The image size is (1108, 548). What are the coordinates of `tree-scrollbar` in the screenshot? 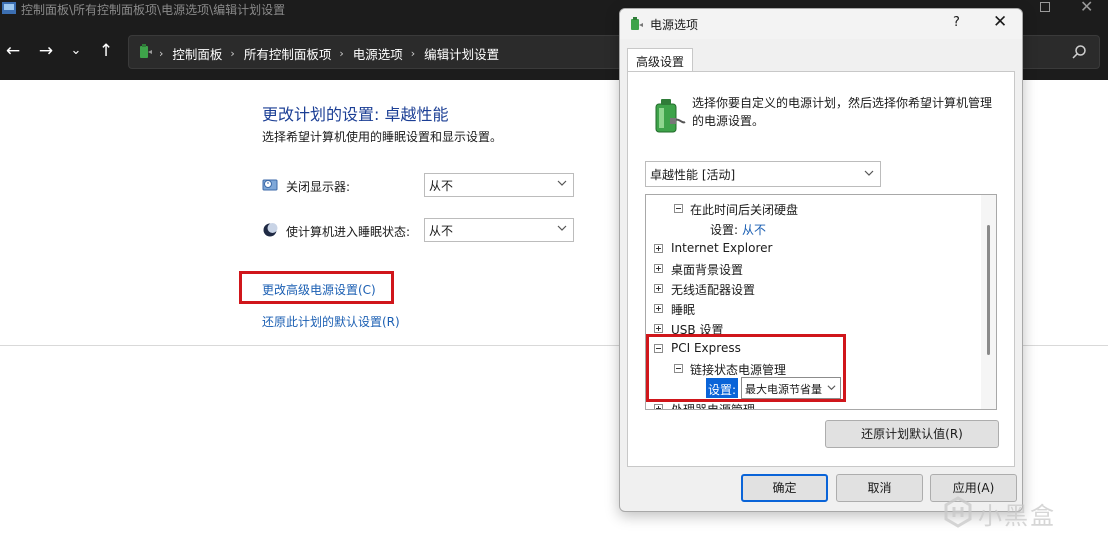 It's located at (988, 302).